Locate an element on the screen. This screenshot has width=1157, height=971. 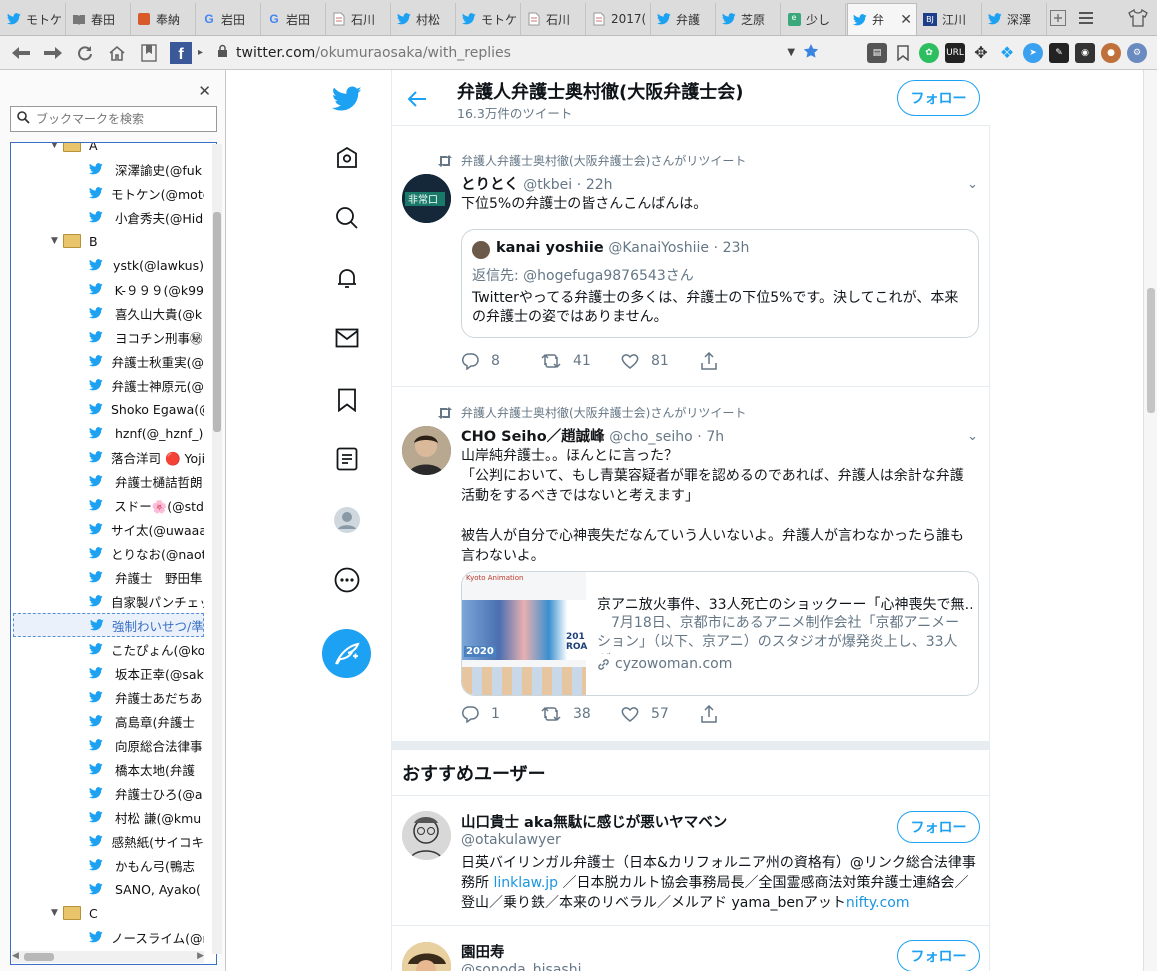
evernote-icon: ✿ is located at coordinates (929, 52).